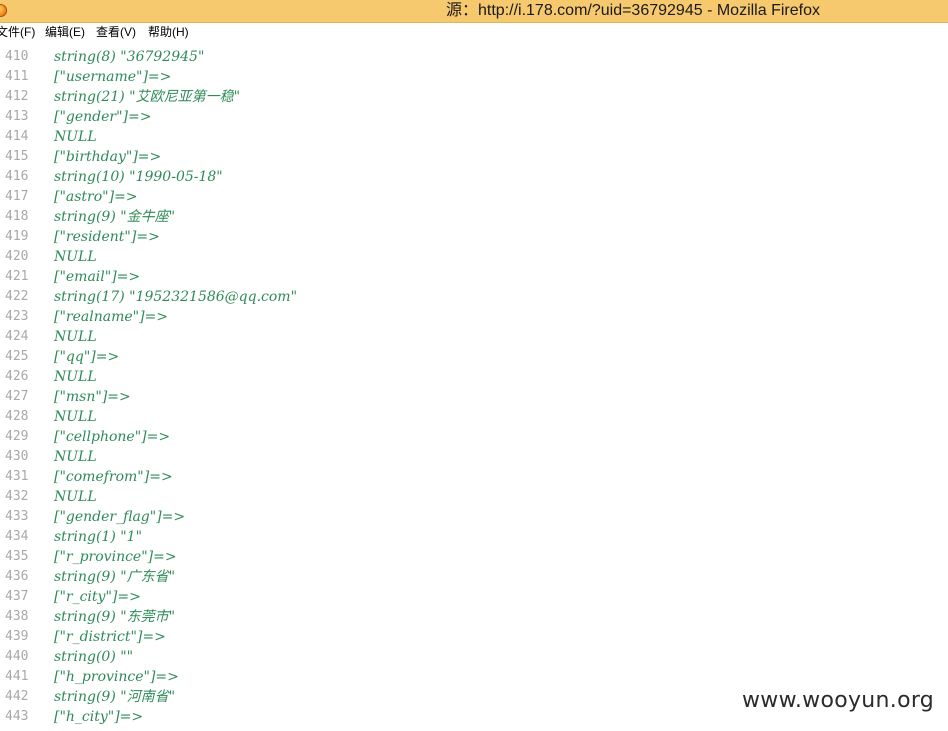 The width and height of the screenshot is (948, 731). What do you see at coordinates (120, 517) in the screenshot?
I see `source-code-text: ["gender_flag"]=>` at bounding box center [120, 517].